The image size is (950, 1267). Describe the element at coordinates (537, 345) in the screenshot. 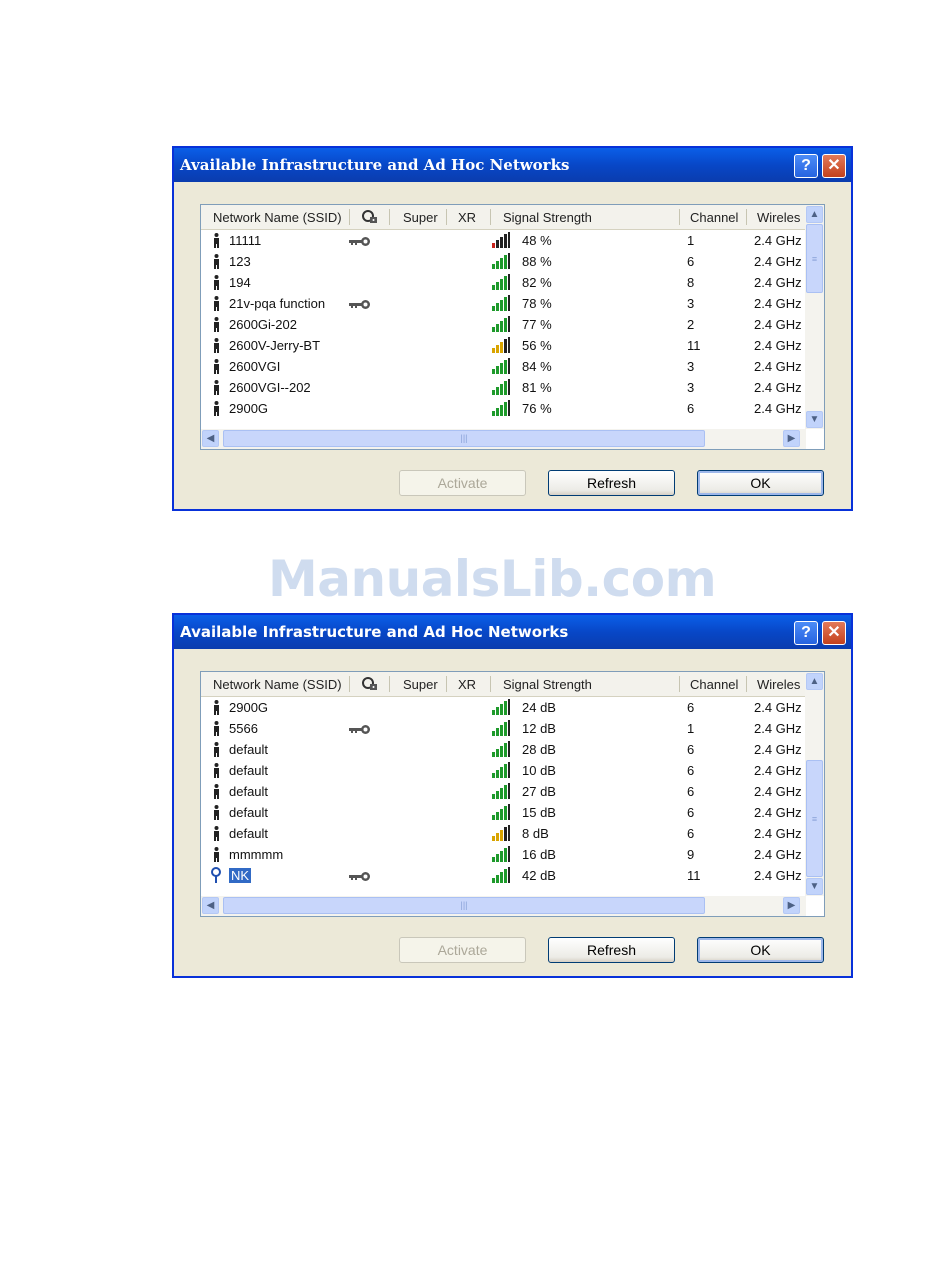

I see `signal-value: 56 %` at that location.